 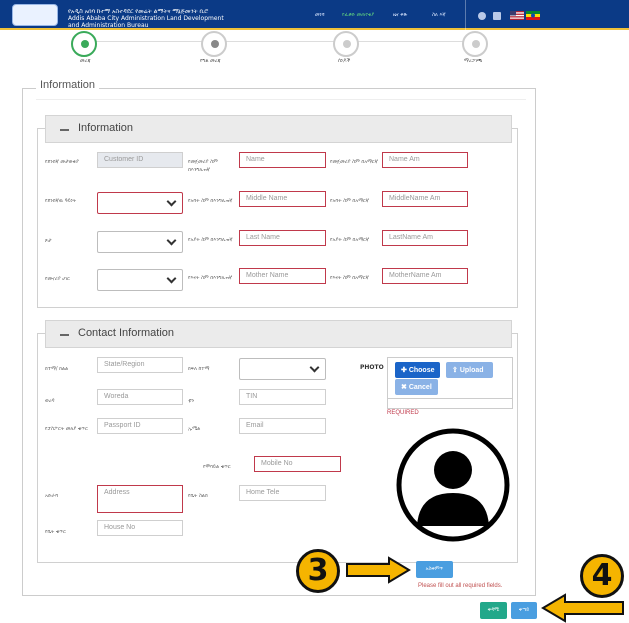 I want to click on mobile-input: Mobile No, so click(x=297, y=464).